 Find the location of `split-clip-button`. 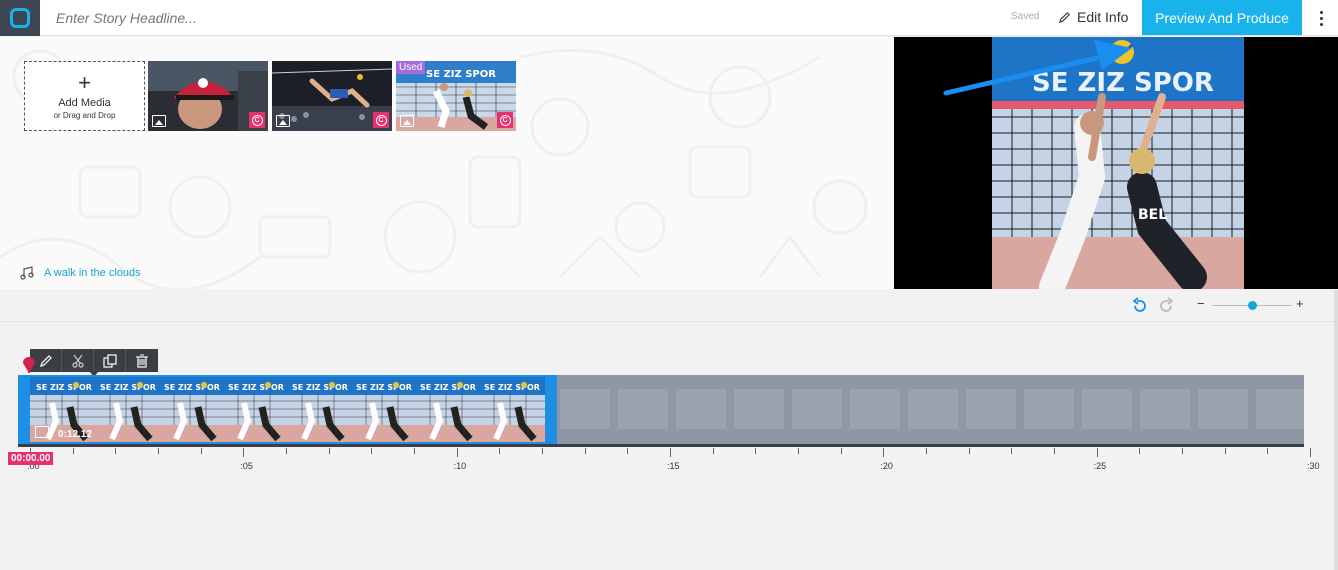

split-clip-button is located at coordinates (78, 360).